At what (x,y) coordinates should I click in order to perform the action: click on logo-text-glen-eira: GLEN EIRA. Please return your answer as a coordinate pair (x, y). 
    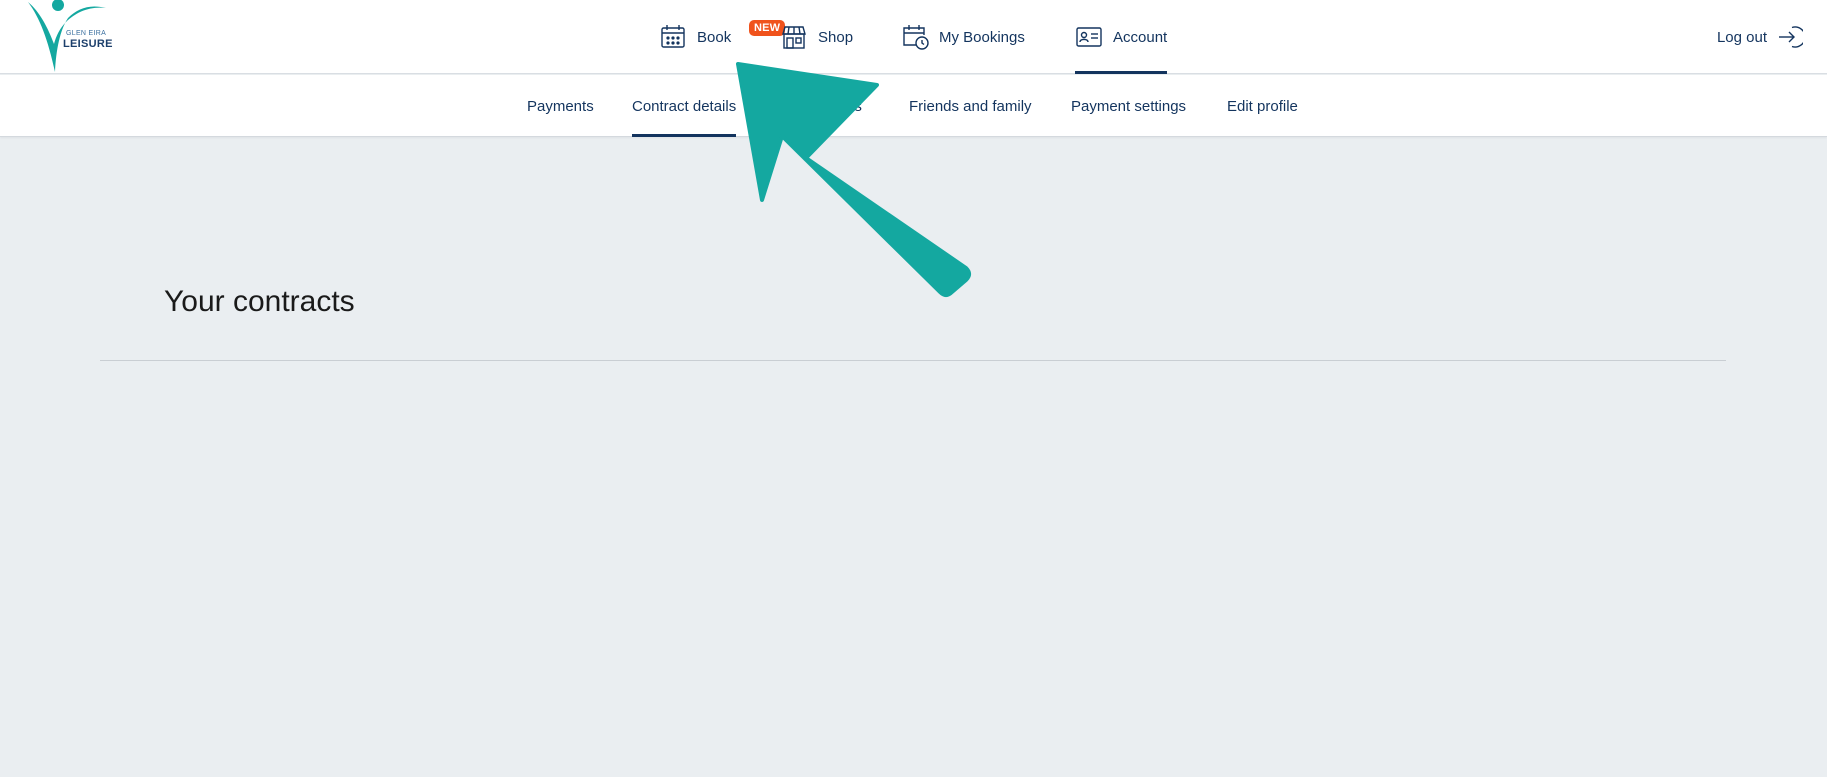
    Looking at the image, I should click on (86, 33).